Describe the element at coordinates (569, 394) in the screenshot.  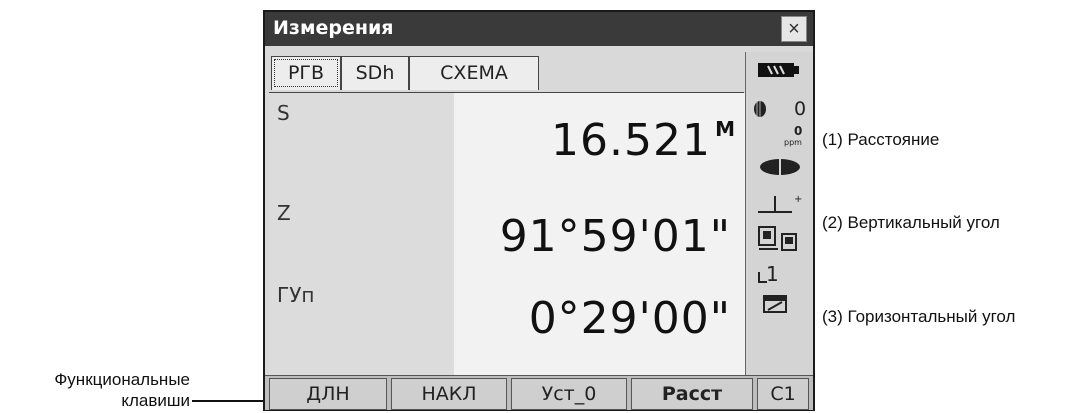
I see `fn-key-ust0: Уст_0` at that location.